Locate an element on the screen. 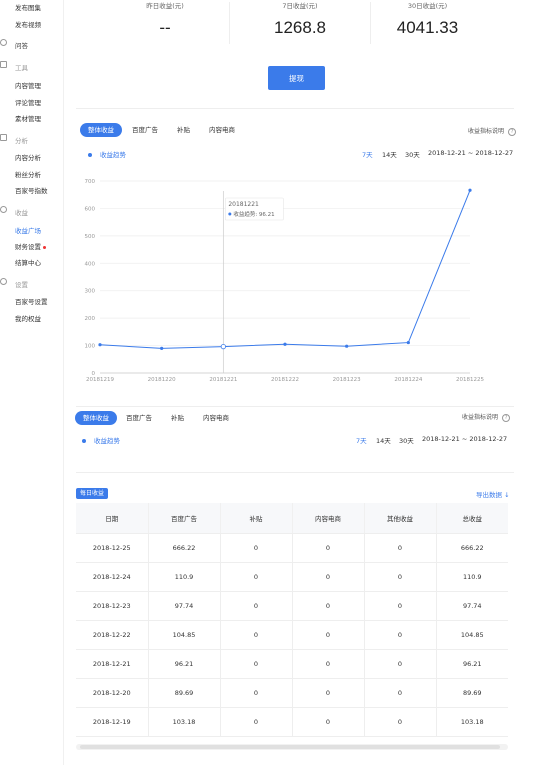 This screenshot has width=540, height=765. income-explain-link-2: 收益指标说明? is located at coordinates (486, 417).